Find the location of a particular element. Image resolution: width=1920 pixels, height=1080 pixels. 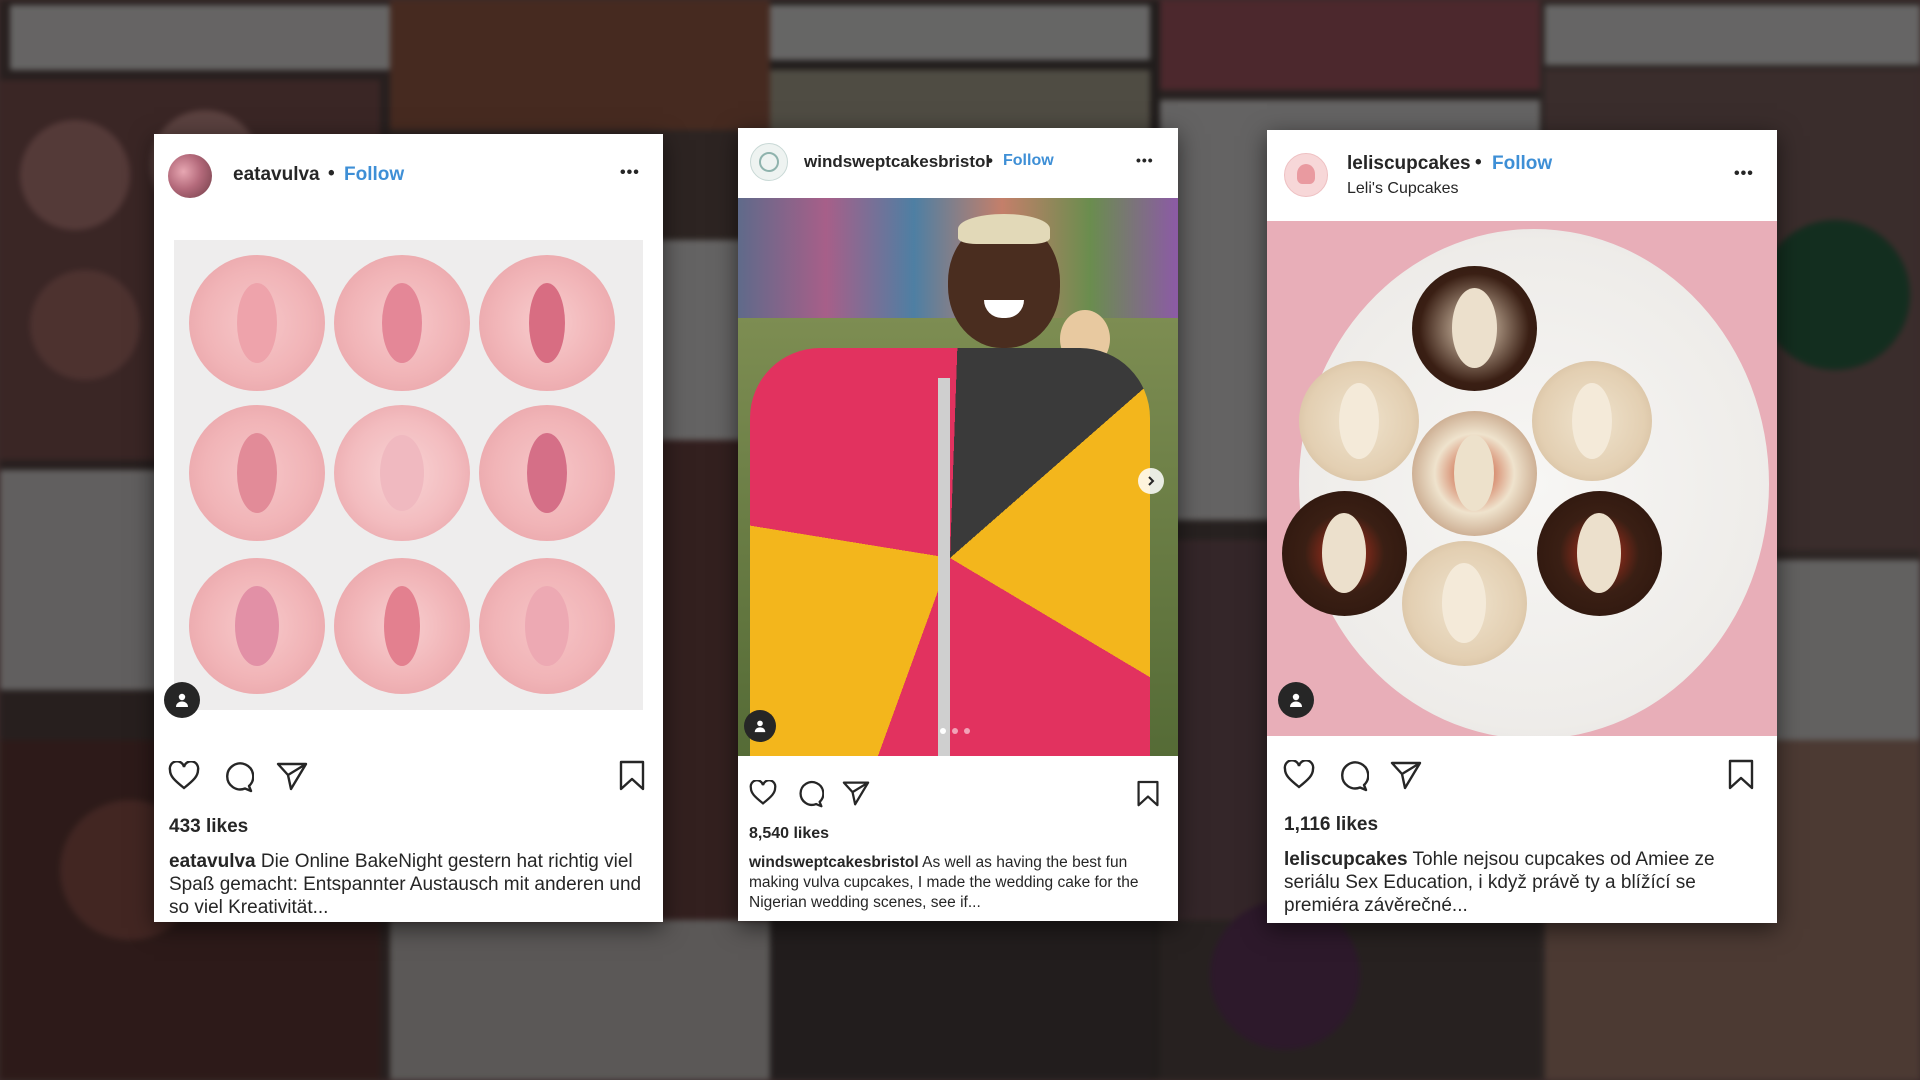

account-name: Leli's Cupcakes is located at coordinates (1403, 188).